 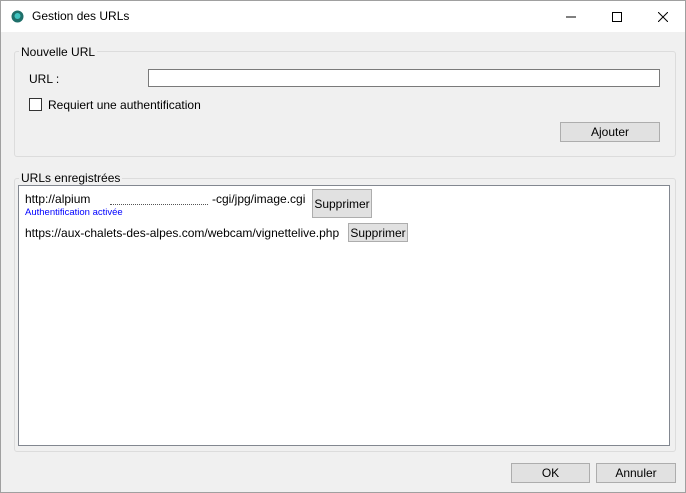 I want to click on auth-checkbox-label: Requiert une authentification, so click(x=124, y=105).